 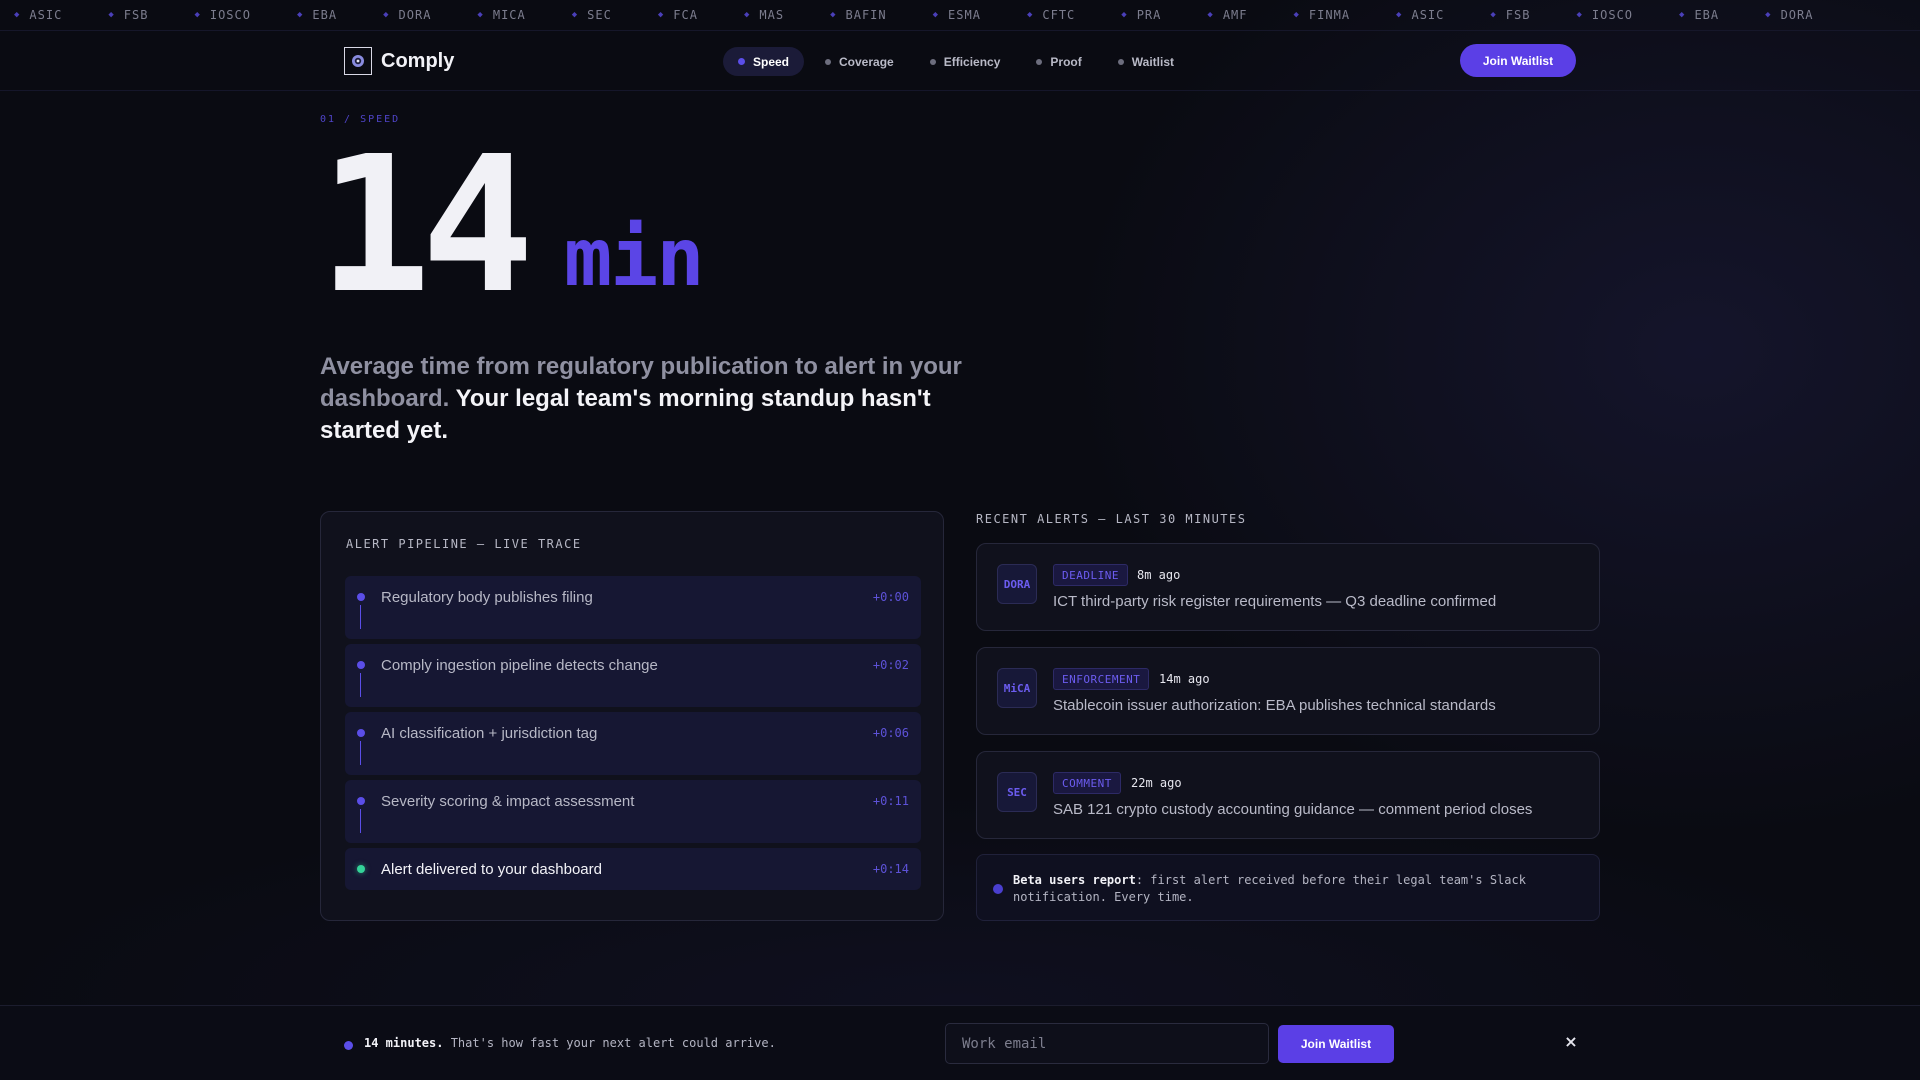 What do you see at coordinates (1322, 15) in the screenshot?
I see `ticker-item: ◆ FINMA` at bounding box center [1322, 15].